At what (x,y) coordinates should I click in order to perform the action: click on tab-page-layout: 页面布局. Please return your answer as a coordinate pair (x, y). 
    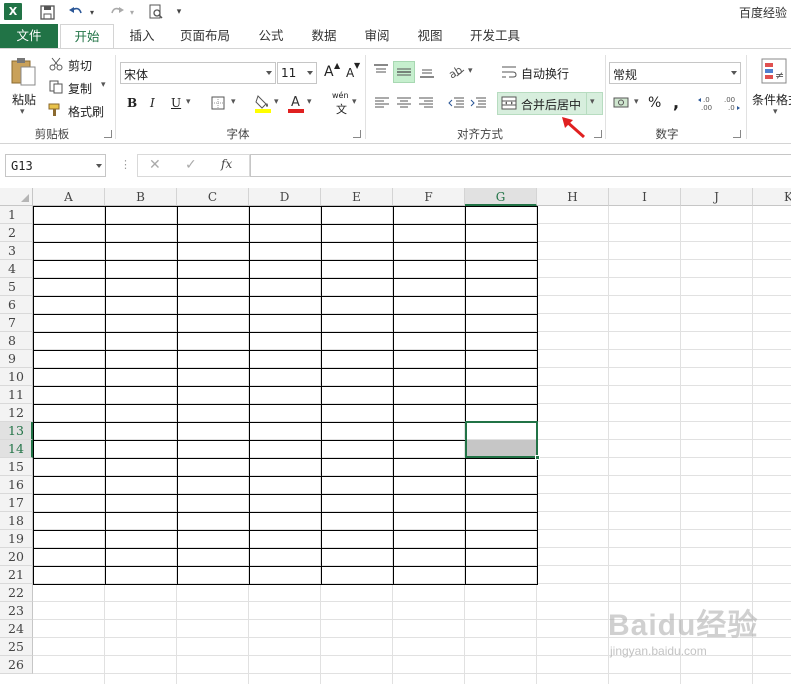
    Looking at the image, I should click on (205, 36).